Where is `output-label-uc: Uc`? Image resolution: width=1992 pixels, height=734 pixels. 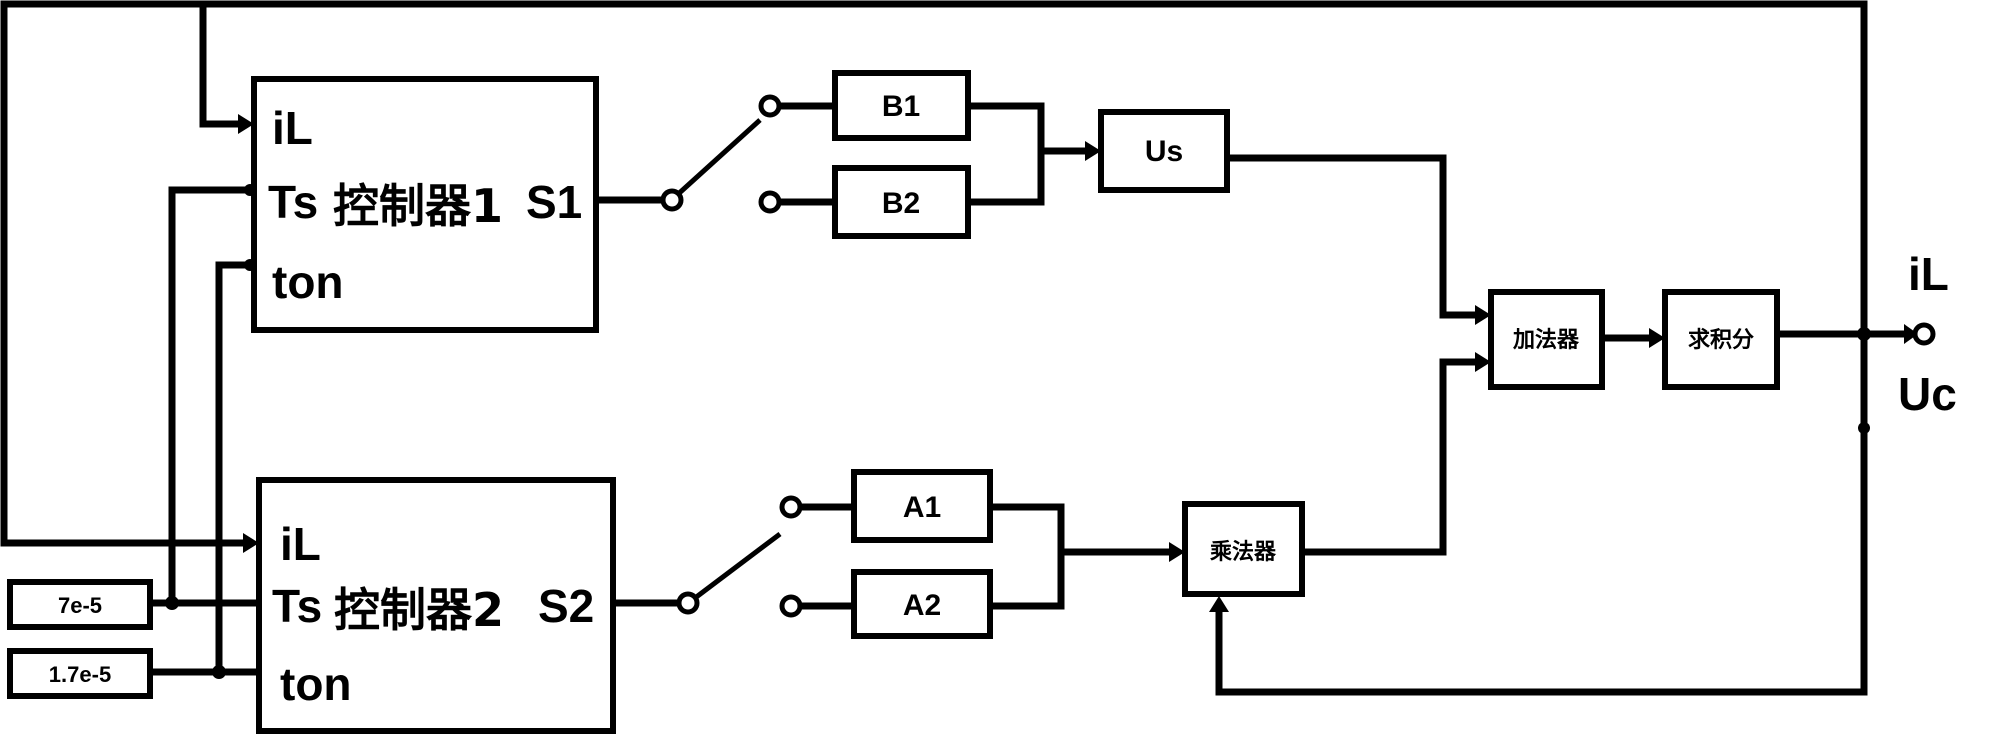
output-label-uc: Uc is located at coordinates (1927, 394).